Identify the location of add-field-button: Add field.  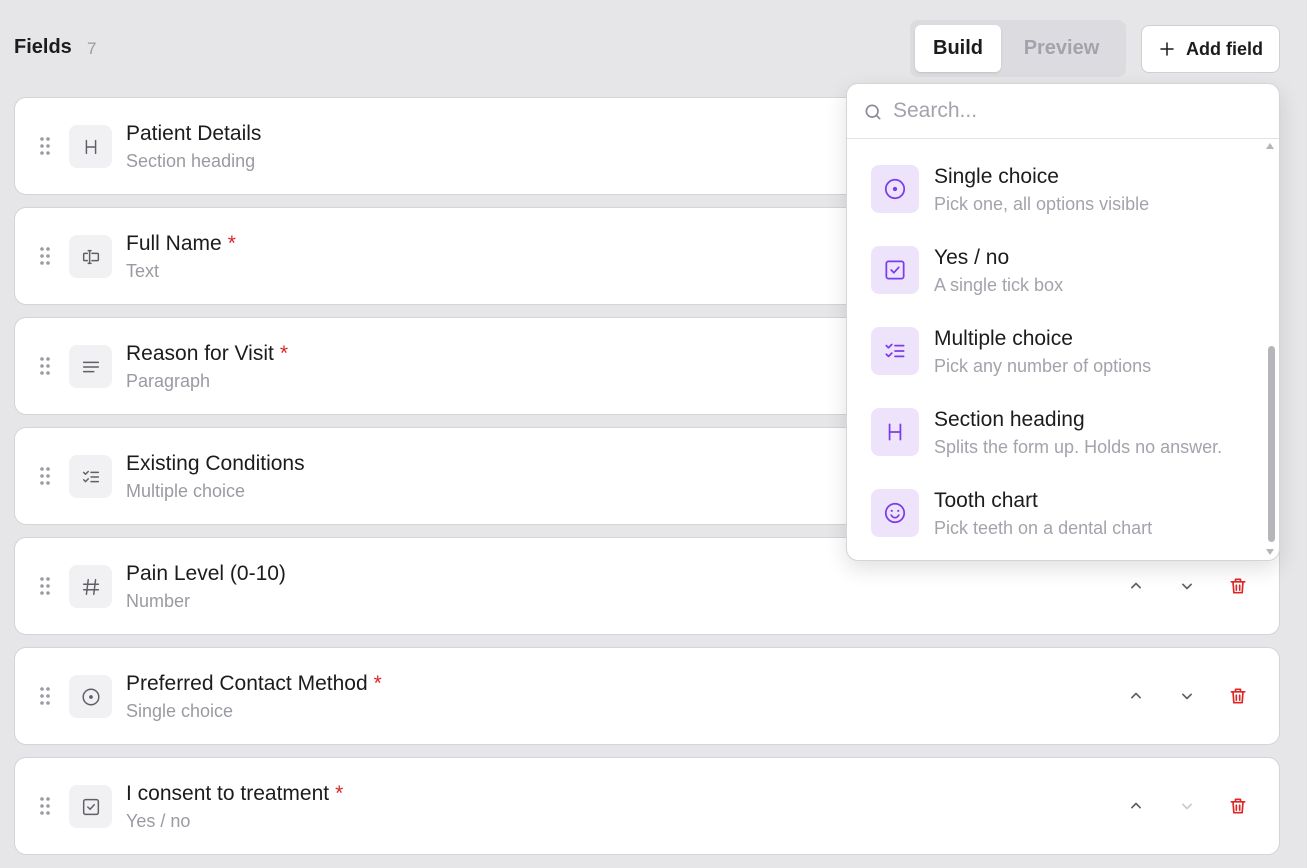
(1210, 49).